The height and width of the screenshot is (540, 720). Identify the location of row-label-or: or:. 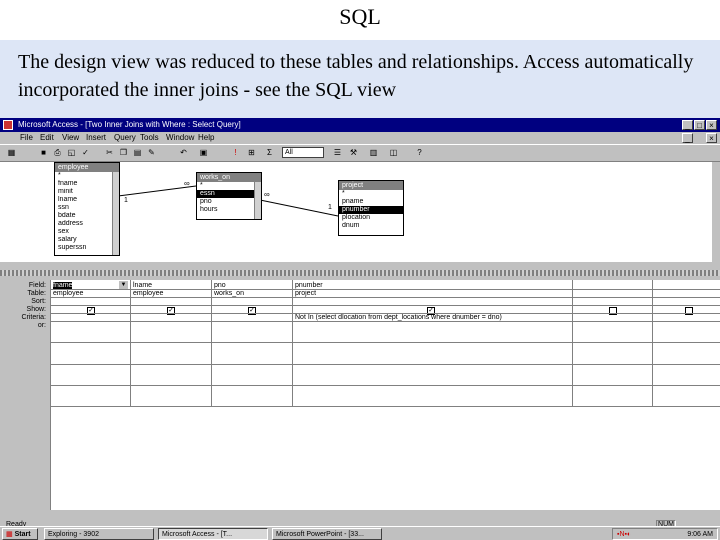
(41, 325).